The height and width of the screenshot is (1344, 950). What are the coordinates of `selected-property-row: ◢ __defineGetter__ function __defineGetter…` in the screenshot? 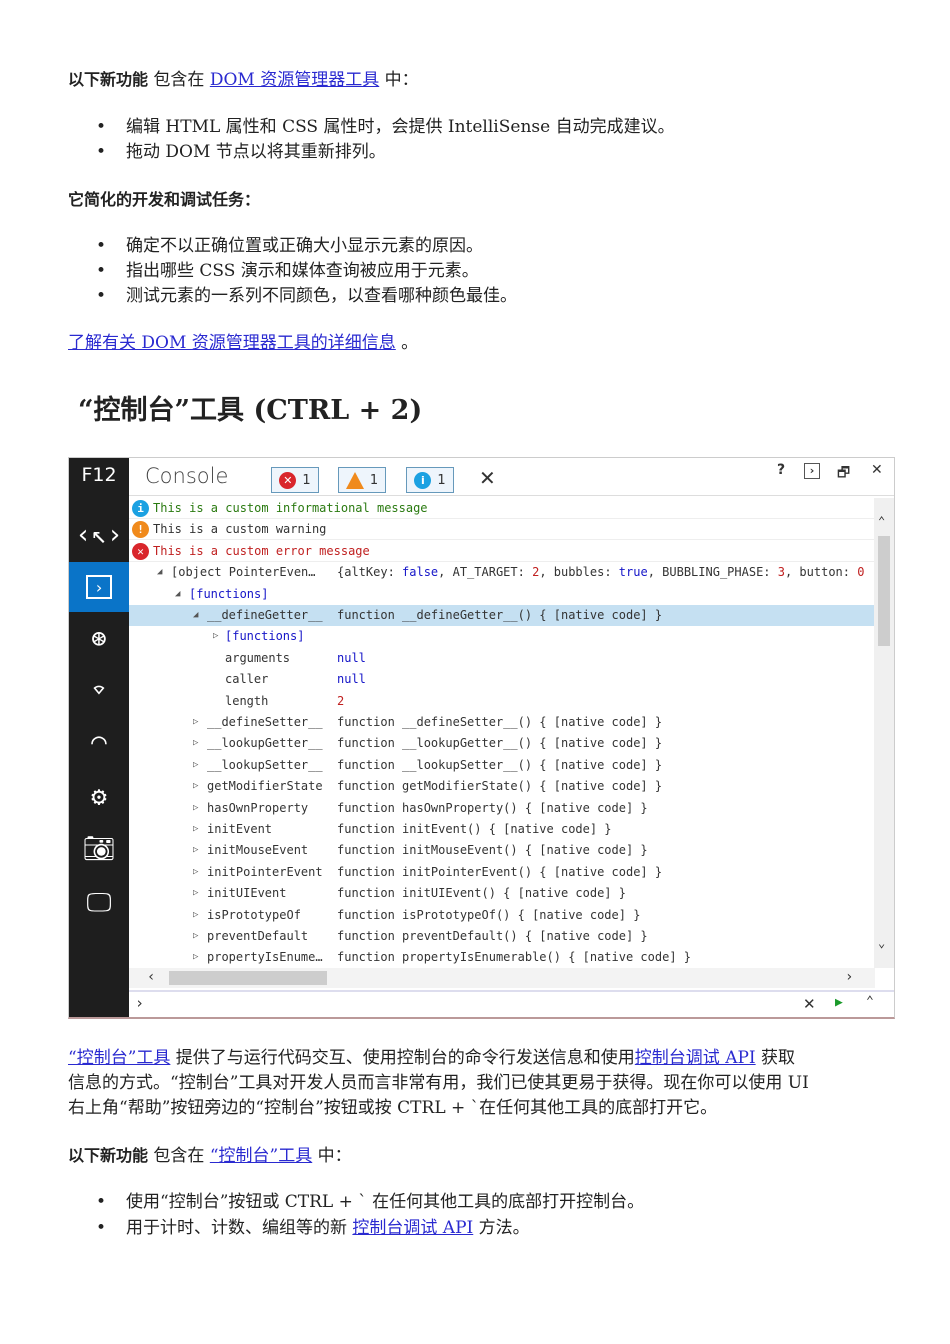 It's located at (502, 615).